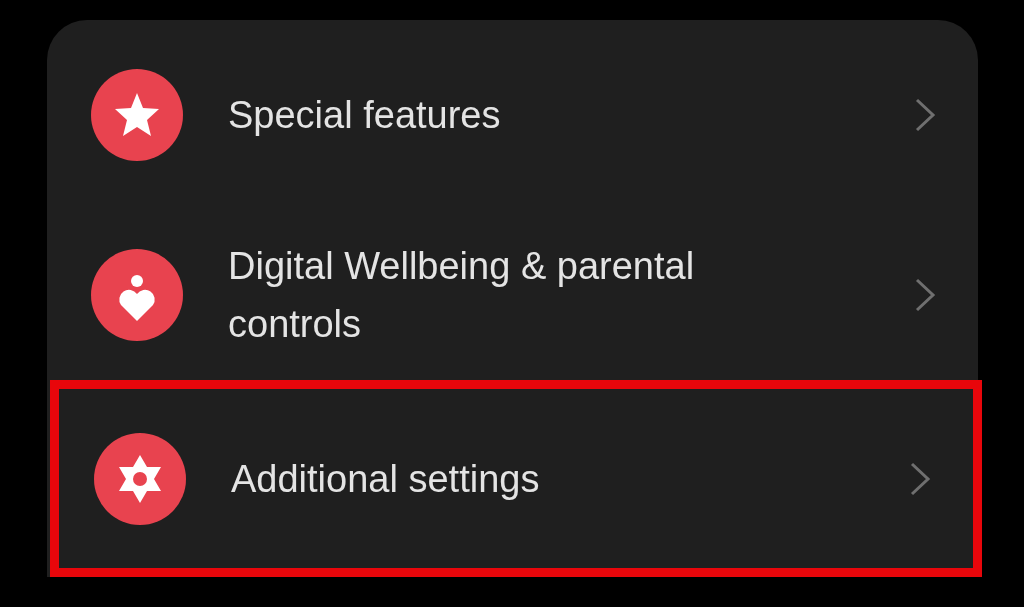 This screenshot has width=1024, height=607. I want to click on item-label: Digital Wellbeing & parental controls, so click(462, 295).